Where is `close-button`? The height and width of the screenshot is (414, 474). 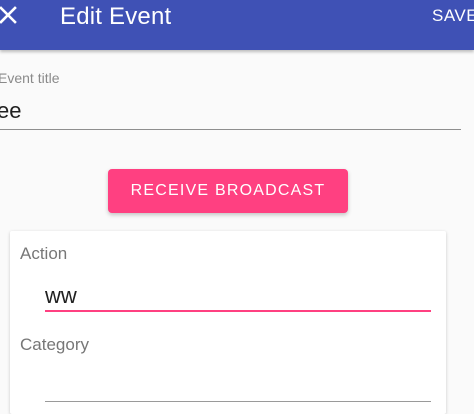 close-button is located at coordinates (11, 16).